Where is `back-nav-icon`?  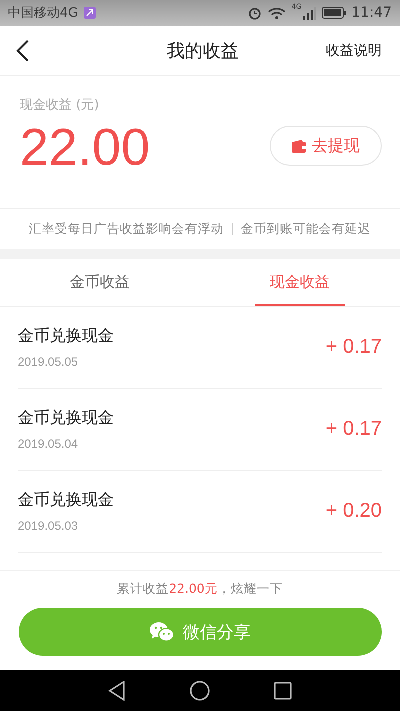 back-nav-icon is located at coordinates (117, 690).